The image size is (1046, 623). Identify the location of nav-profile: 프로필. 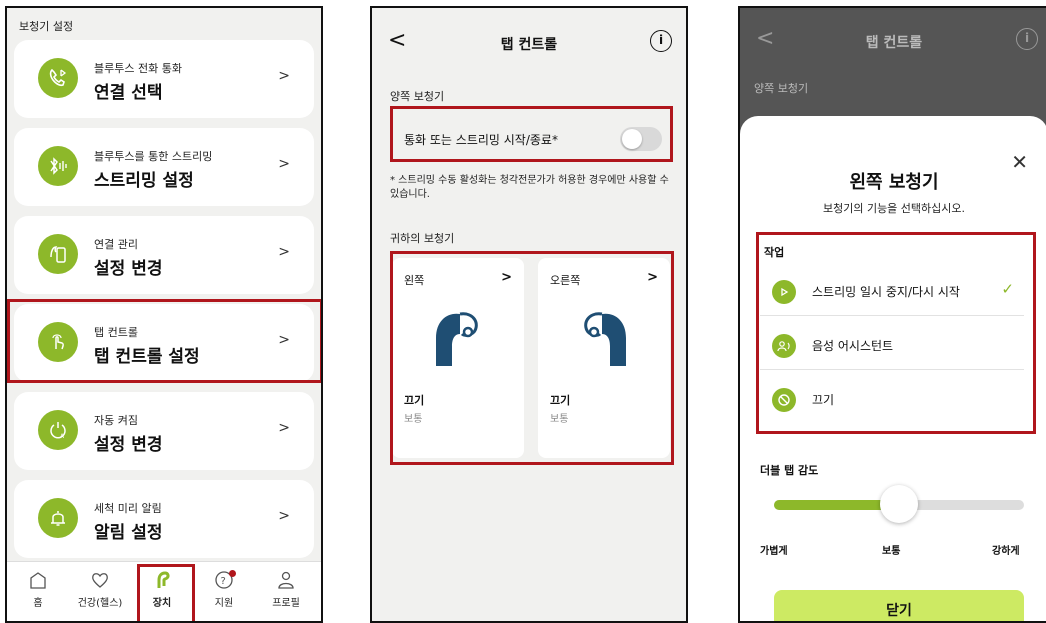
(286, 589).